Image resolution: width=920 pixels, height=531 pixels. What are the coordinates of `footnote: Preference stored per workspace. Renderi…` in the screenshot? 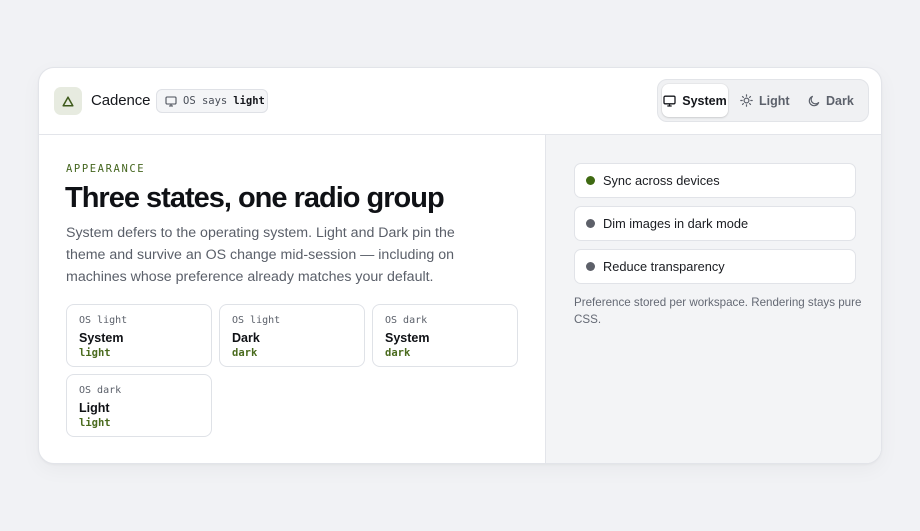 It's located at (718, 311).